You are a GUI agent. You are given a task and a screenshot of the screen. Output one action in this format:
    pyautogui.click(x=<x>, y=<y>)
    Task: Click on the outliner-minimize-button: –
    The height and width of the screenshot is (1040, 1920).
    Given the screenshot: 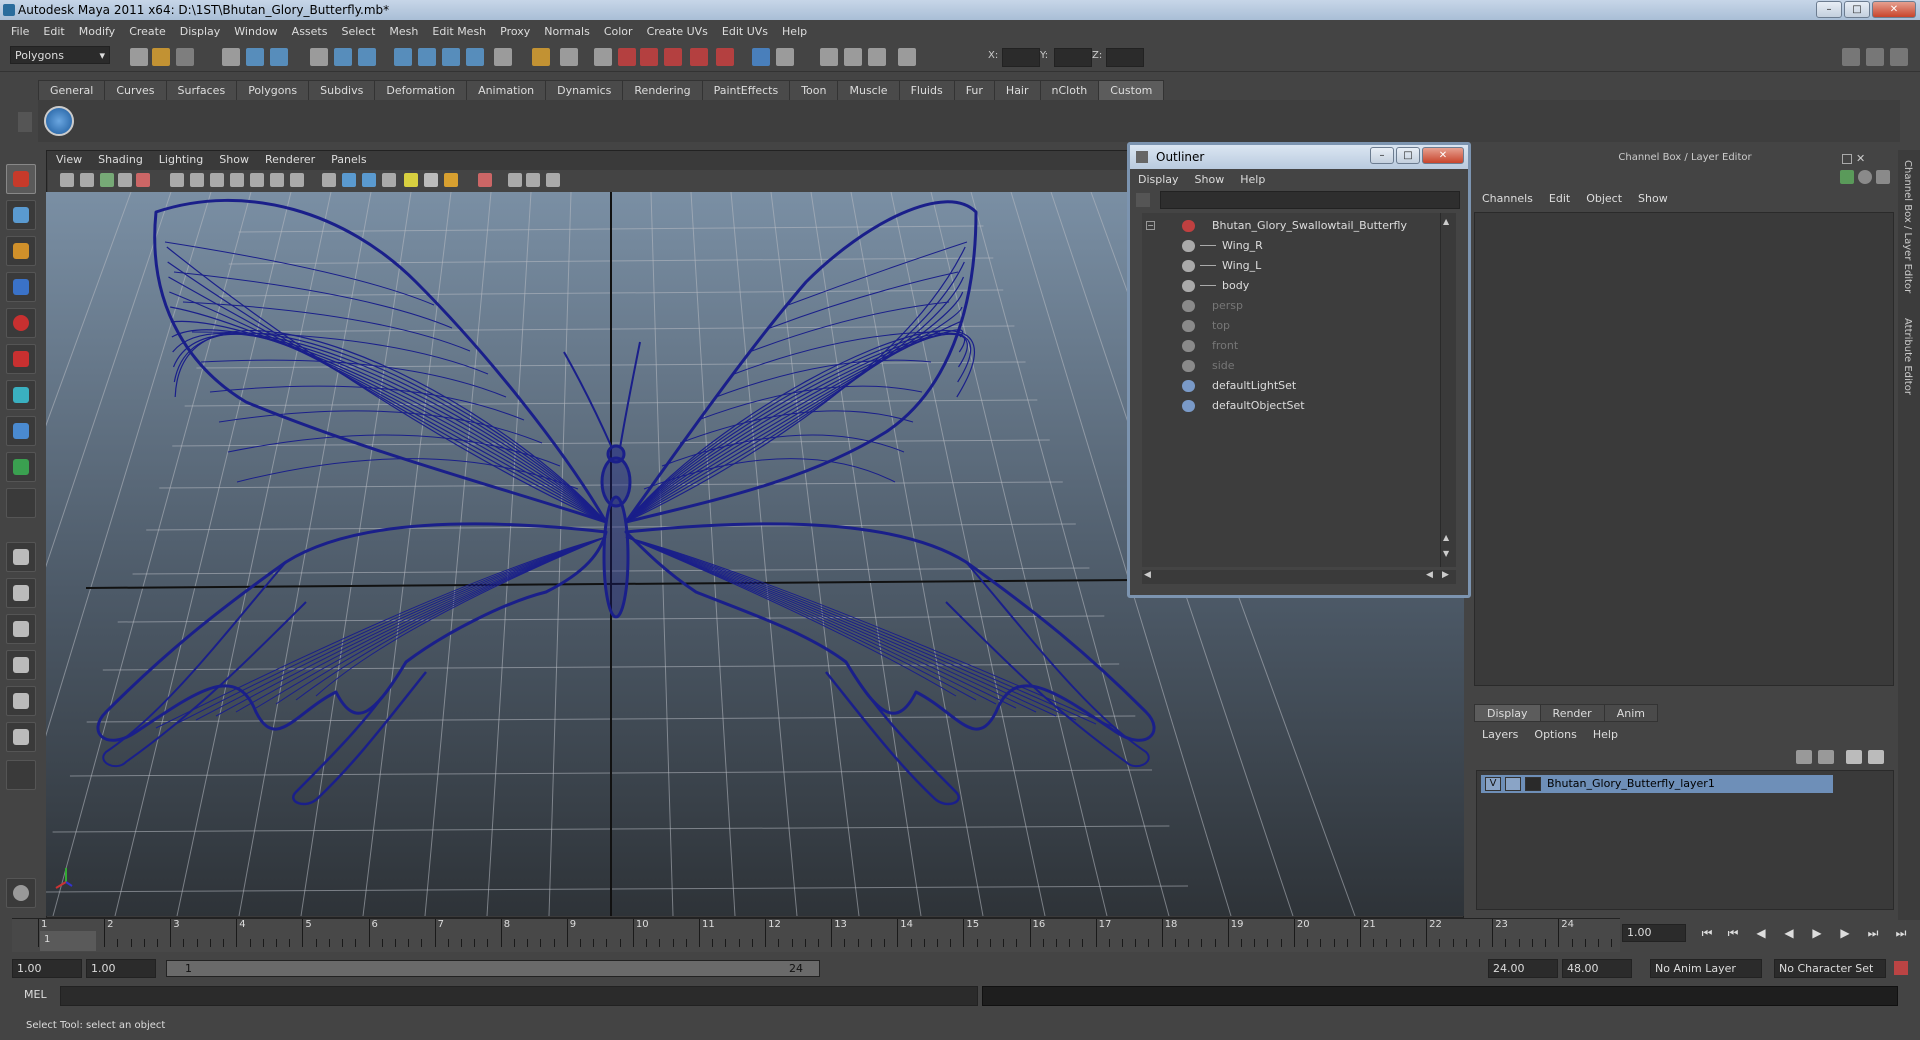 What is the action you would take?
    pyautogui.click(x=1382, y=155)
    